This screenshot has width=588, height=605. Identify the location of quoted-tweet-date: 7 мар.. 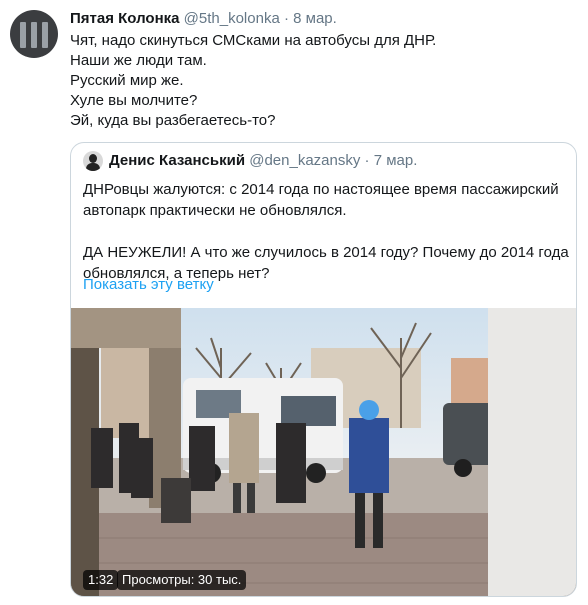
(396, 160).